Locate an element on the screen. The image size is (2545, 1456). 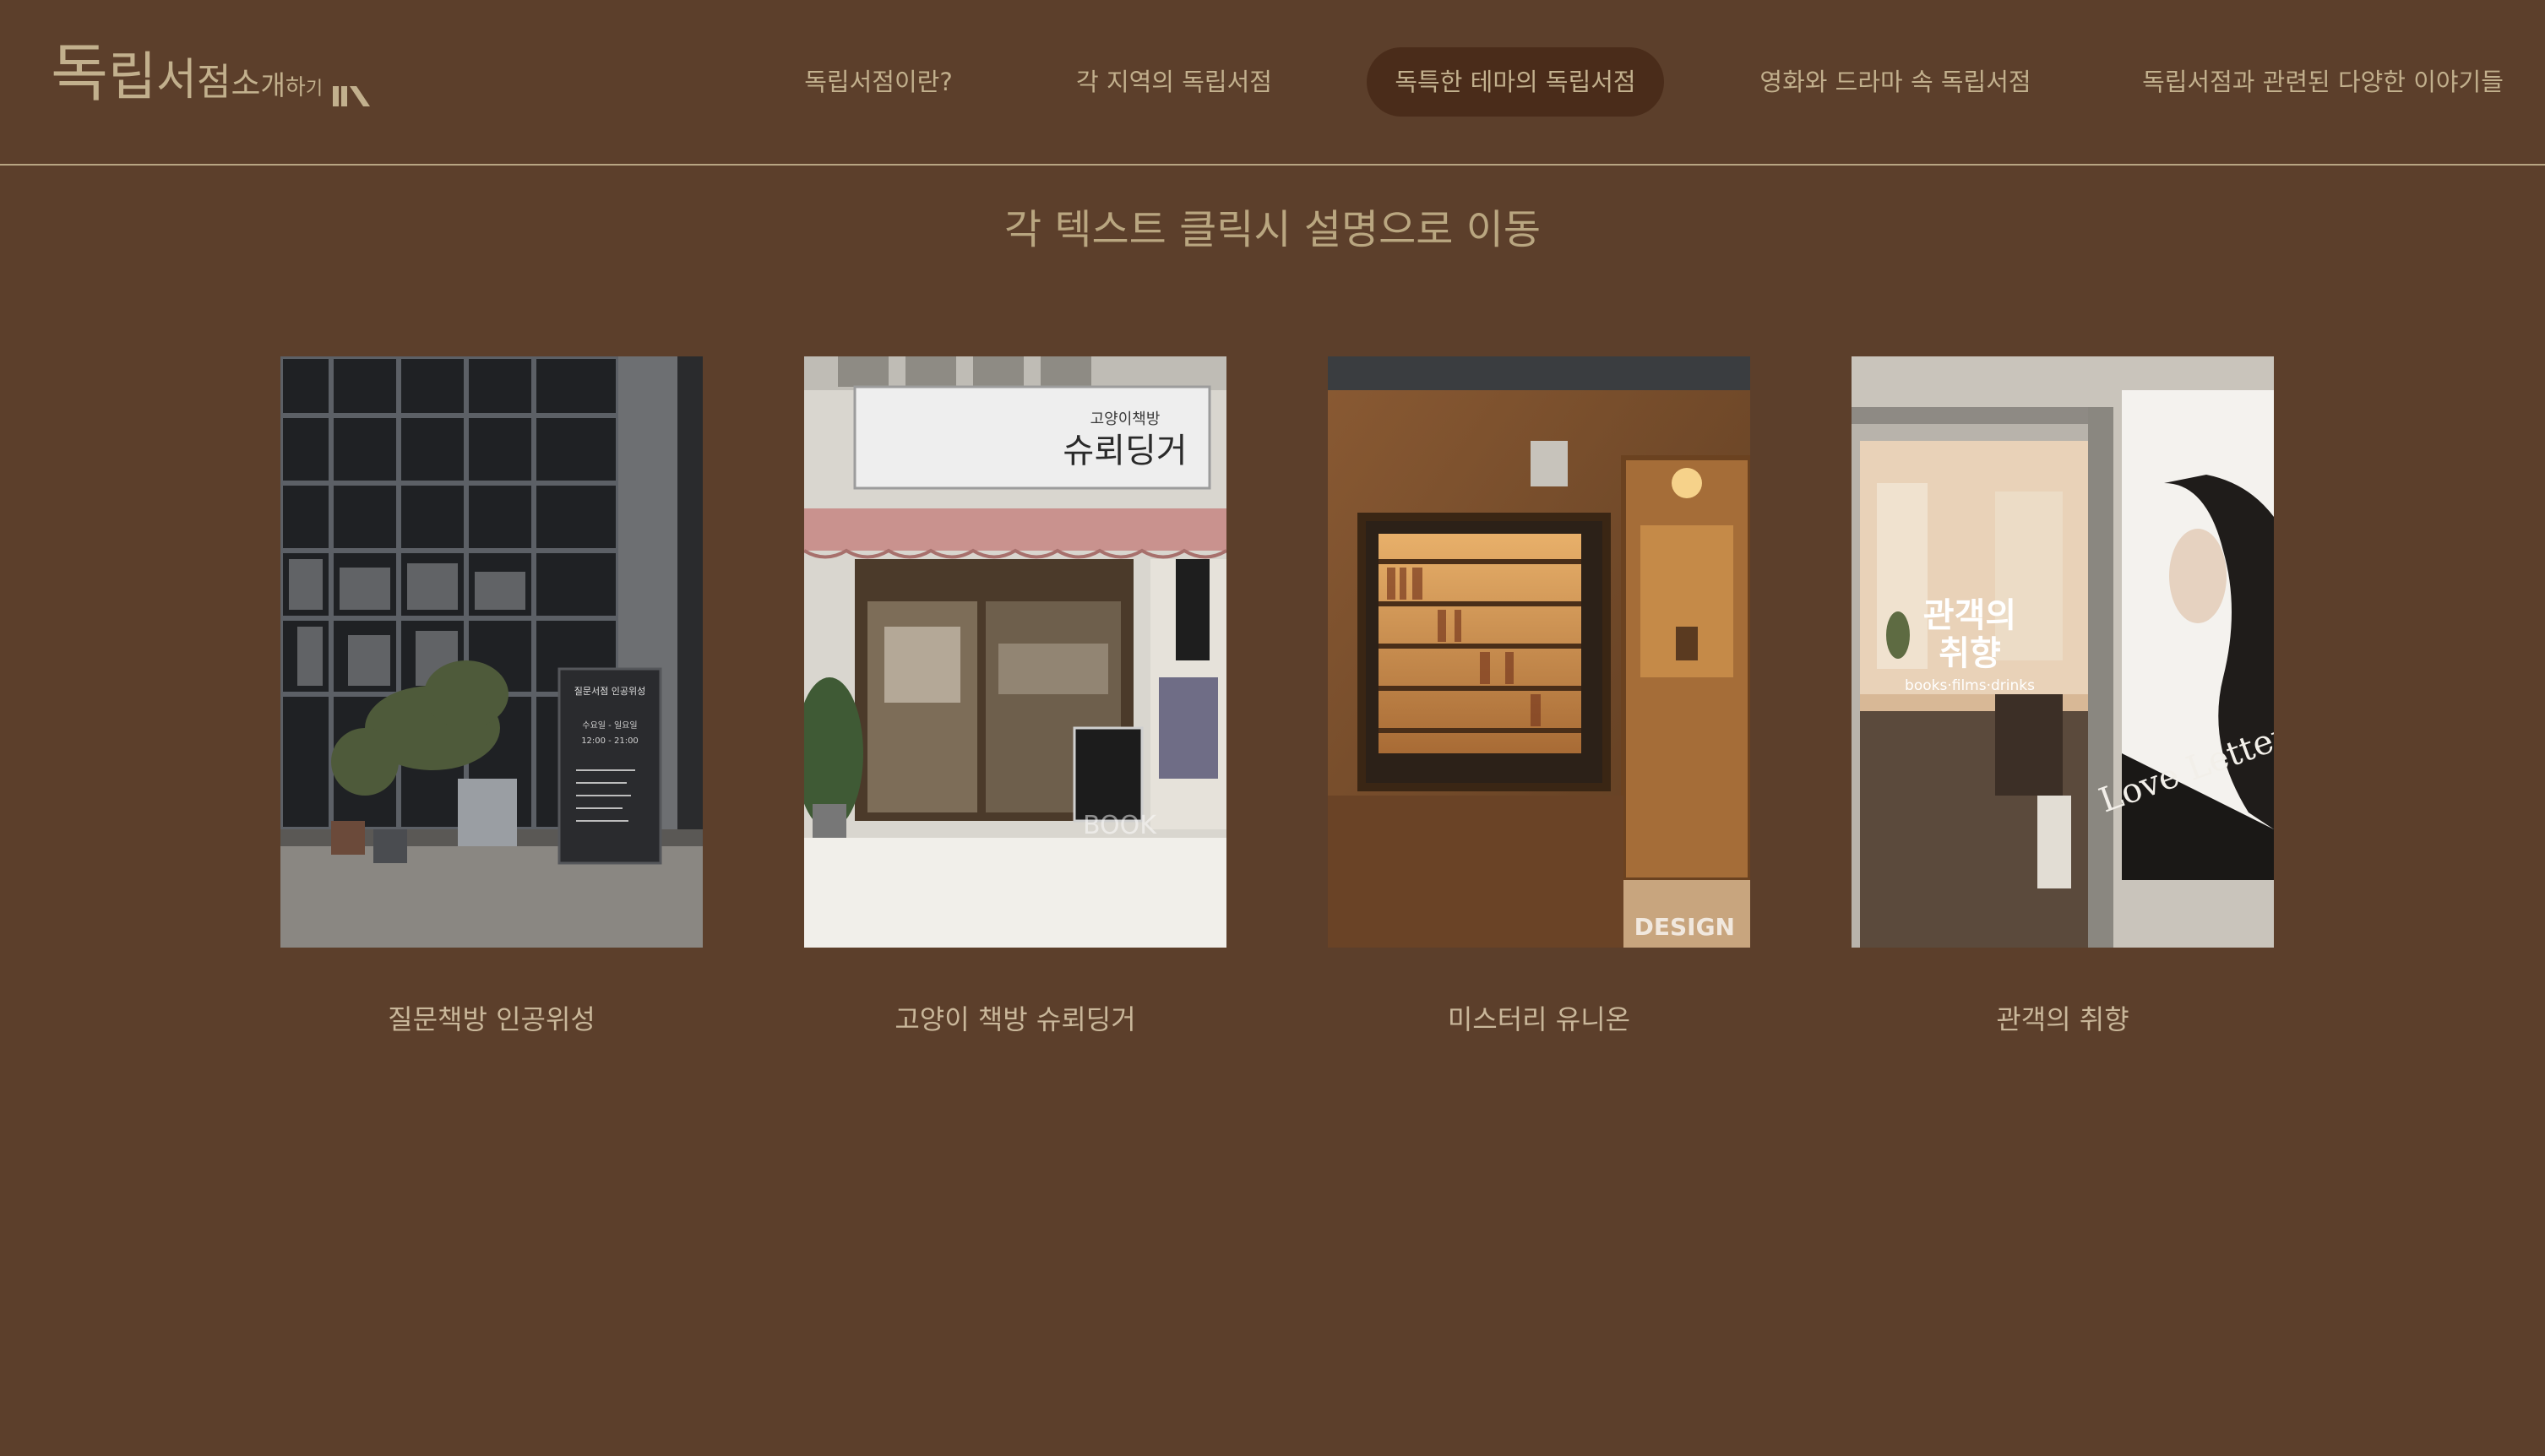
window-text-sub: books·films·drinks is located at coordinates (1970, 685).